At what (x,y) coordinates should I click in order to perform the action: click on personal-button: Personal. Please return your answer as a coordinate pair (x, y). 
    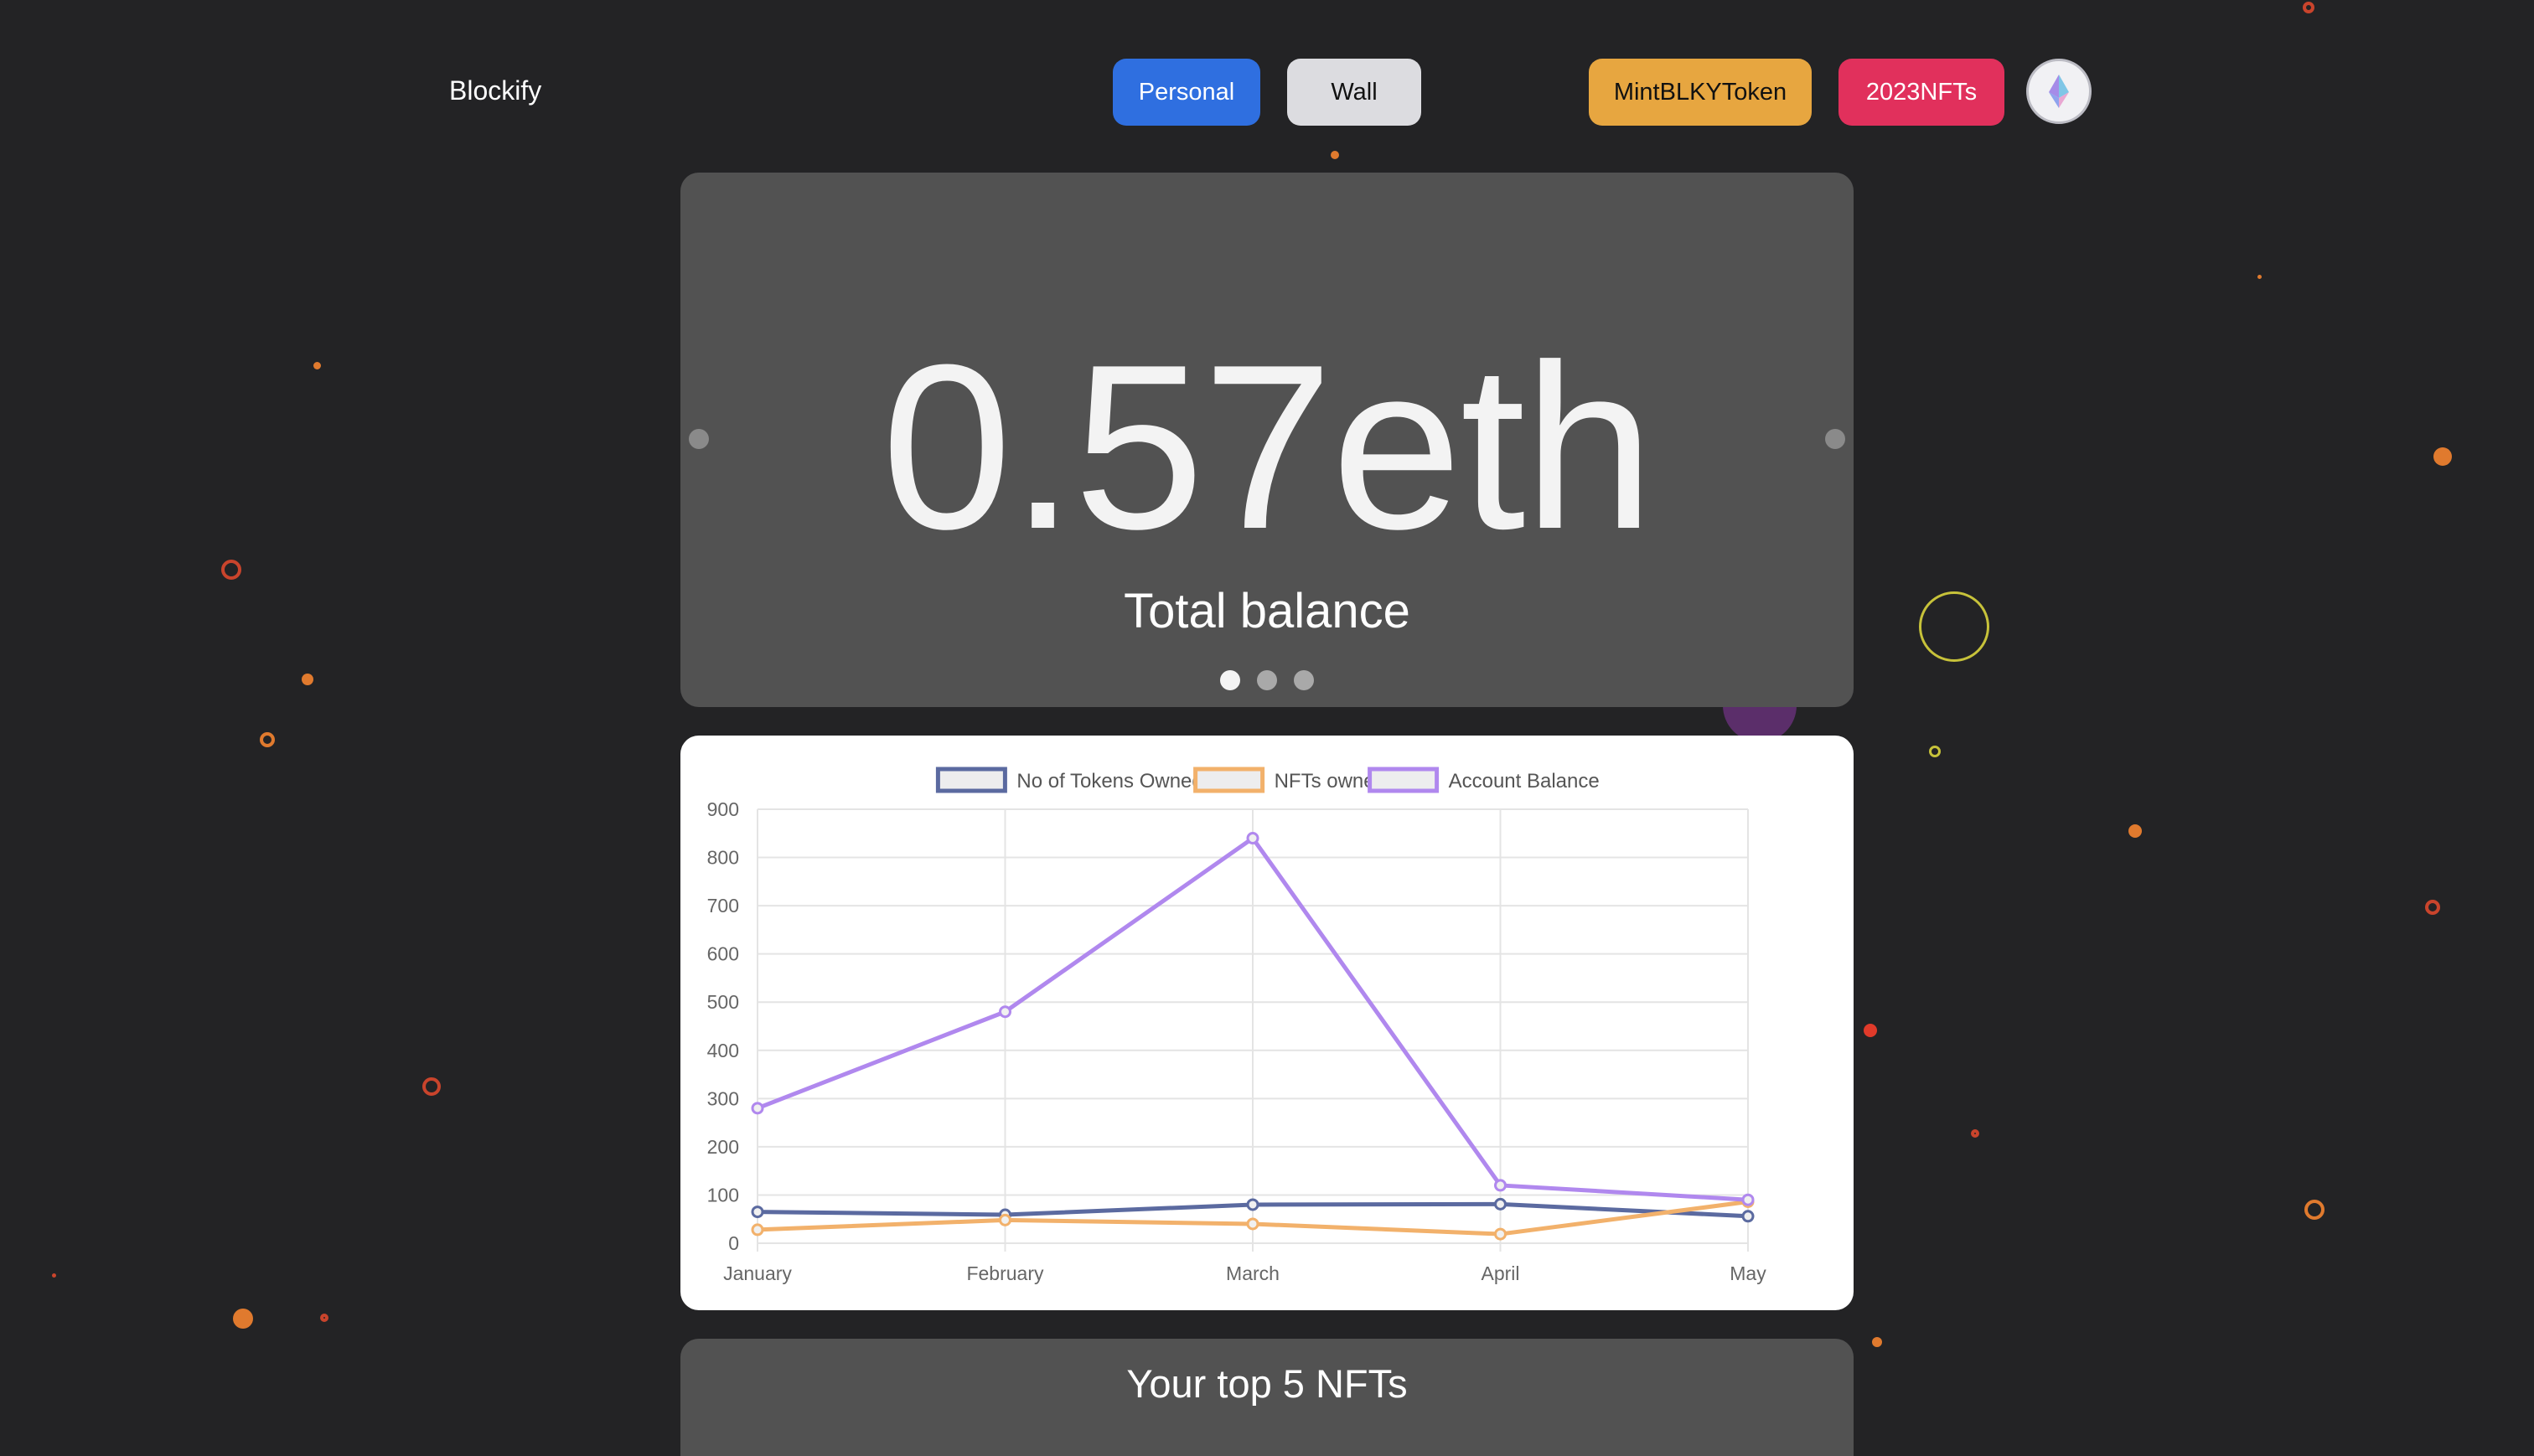
    Looking at the image, I should click on (1186, 92).